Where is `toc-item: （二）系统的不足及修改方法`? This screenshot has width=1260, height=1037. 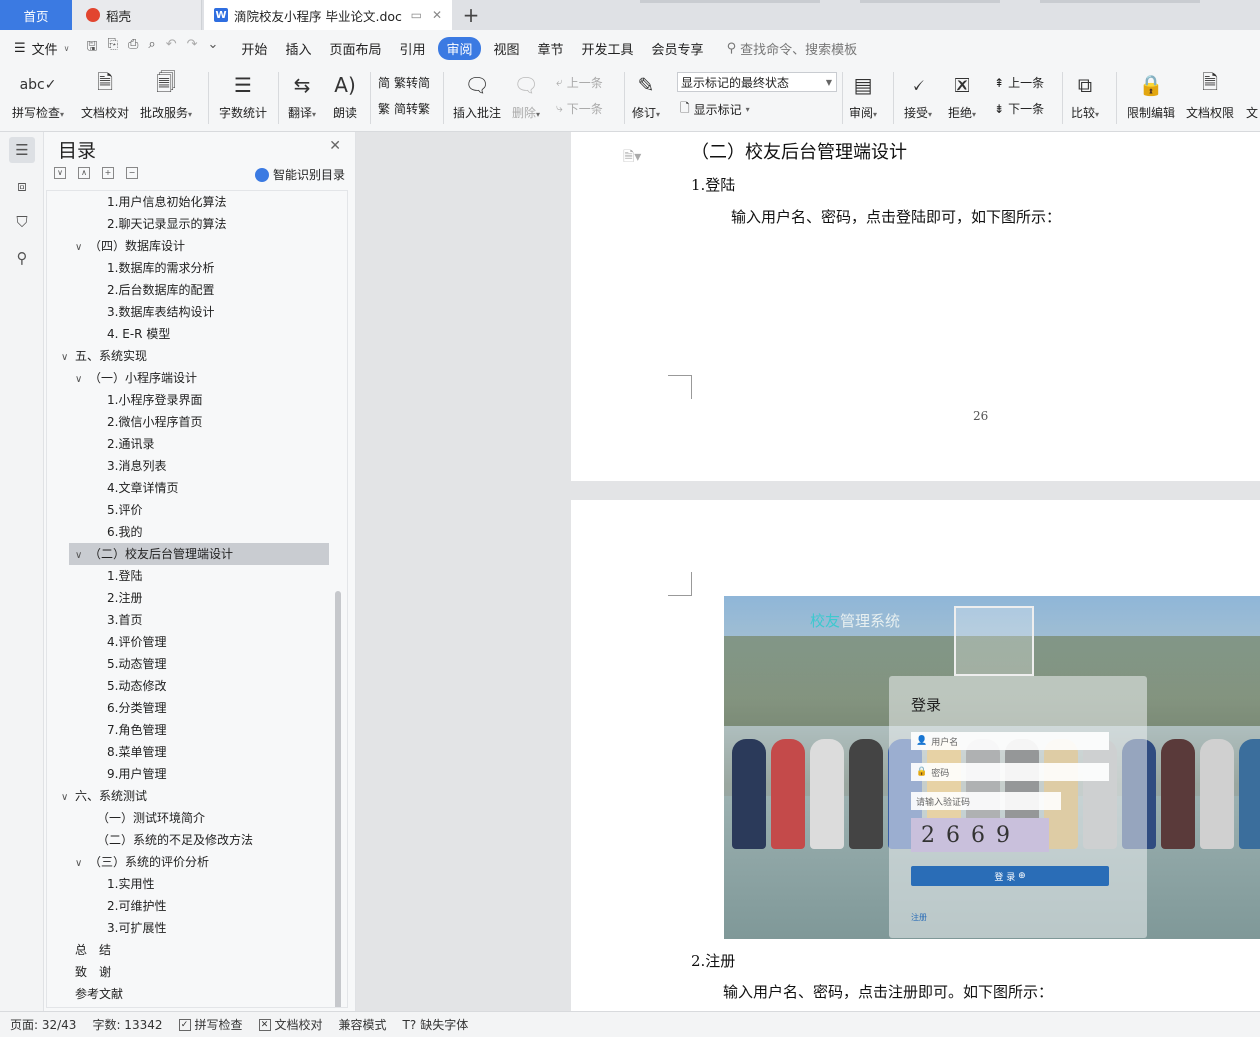
toc-item: （二）系统的不足及修改方法 is located at coordinates (187, 840).